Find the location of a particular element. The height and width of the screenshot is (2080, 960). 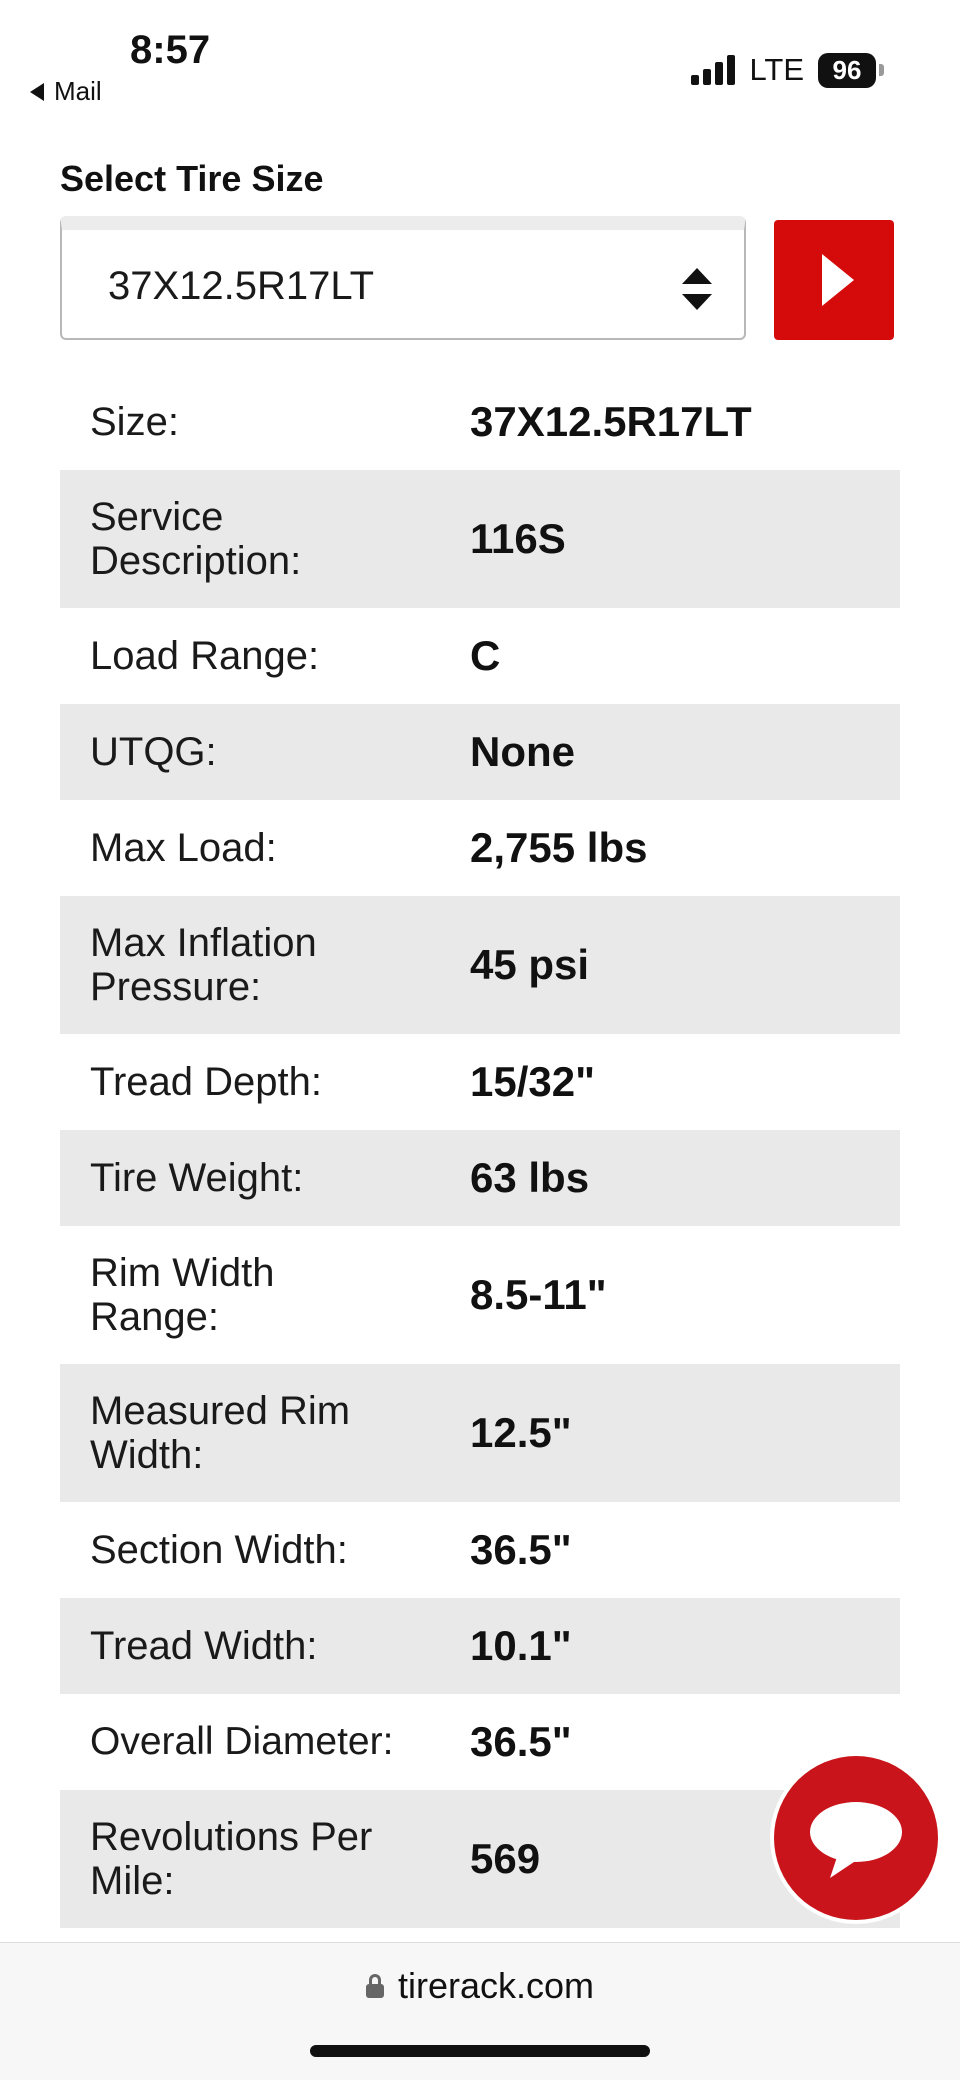

spec-row-service-description: Service Description: 116S is located at coordinates (480, 539).